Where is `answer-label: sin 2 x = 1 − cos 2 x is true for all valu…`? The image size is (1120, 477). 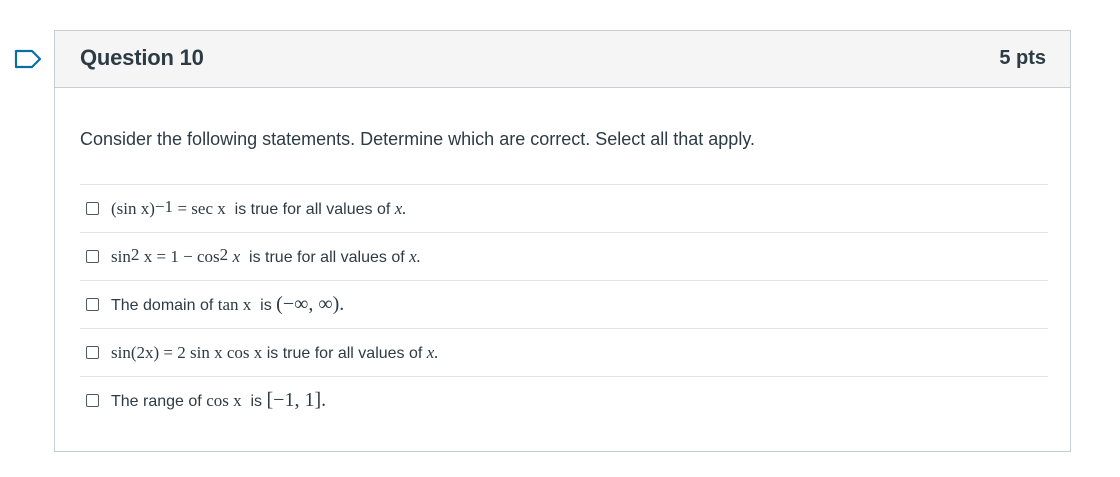
answer-label: sin 2 x = 1 − cos 2 x is true for all valu… is located at coordinates (266, 255).